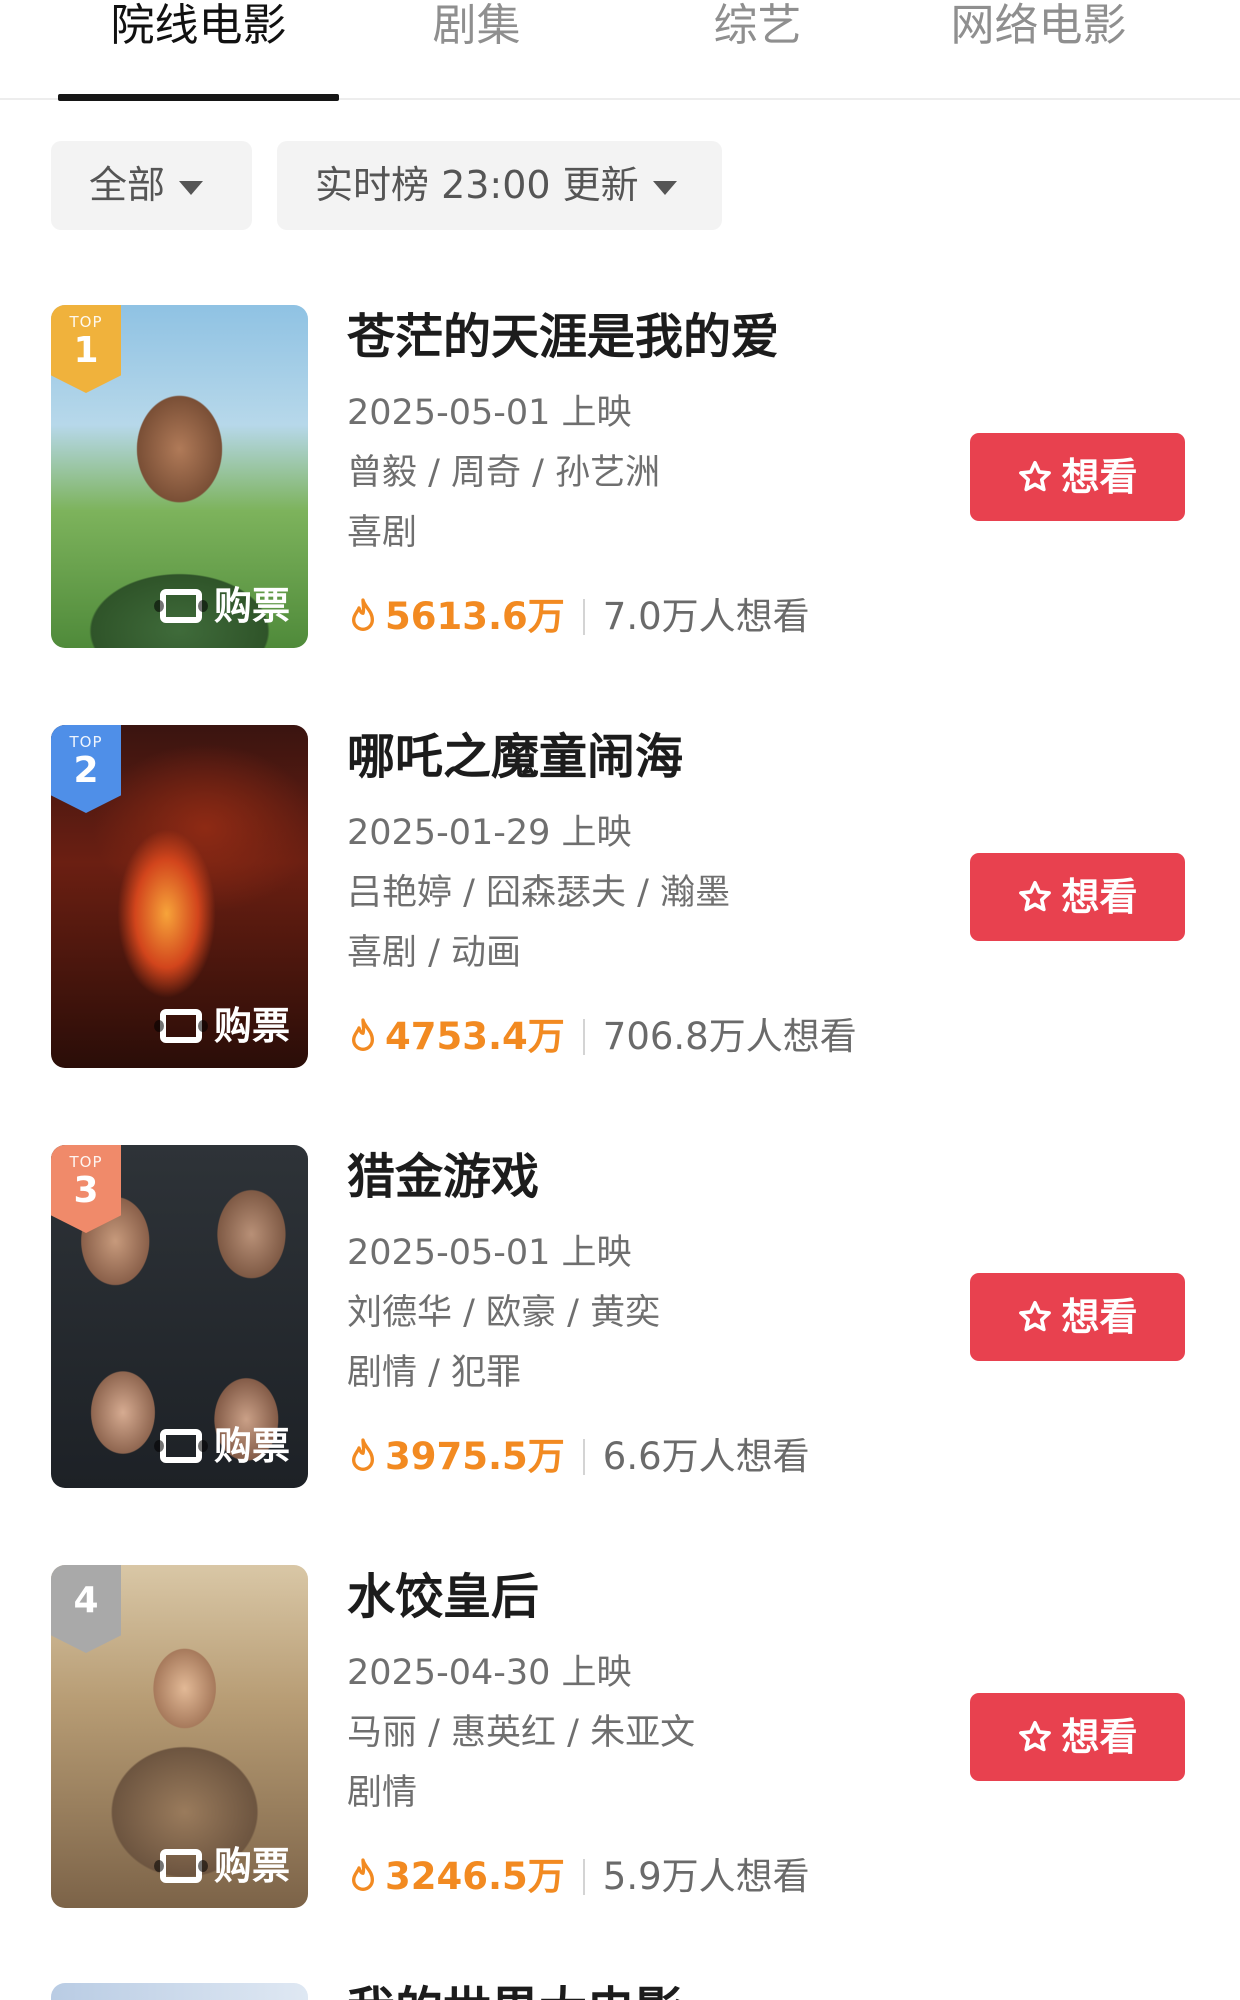 The image size is (1240, 2000). What do you see at coordinates (476, 50) in the screenshot?
I see `tab-series: 剧集` at bounding box center [476, 50].